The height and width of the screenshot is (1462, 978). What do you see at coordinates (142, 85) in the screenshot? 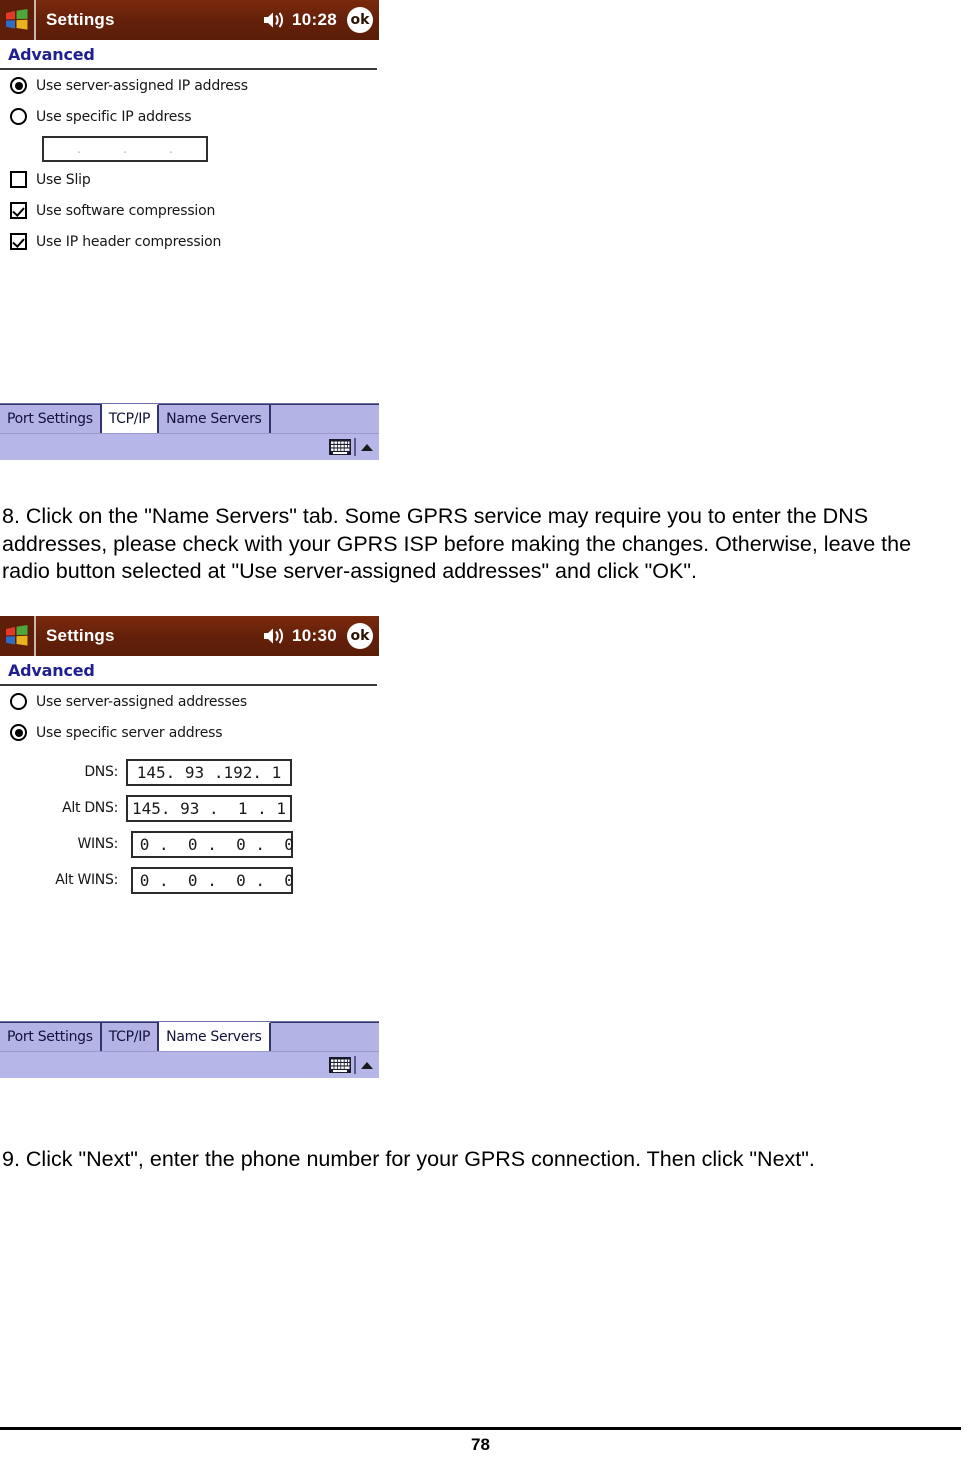
I see `radio-label-server-assigned-ip: Use server-assigned IP address` at bounding box center [142, 85].